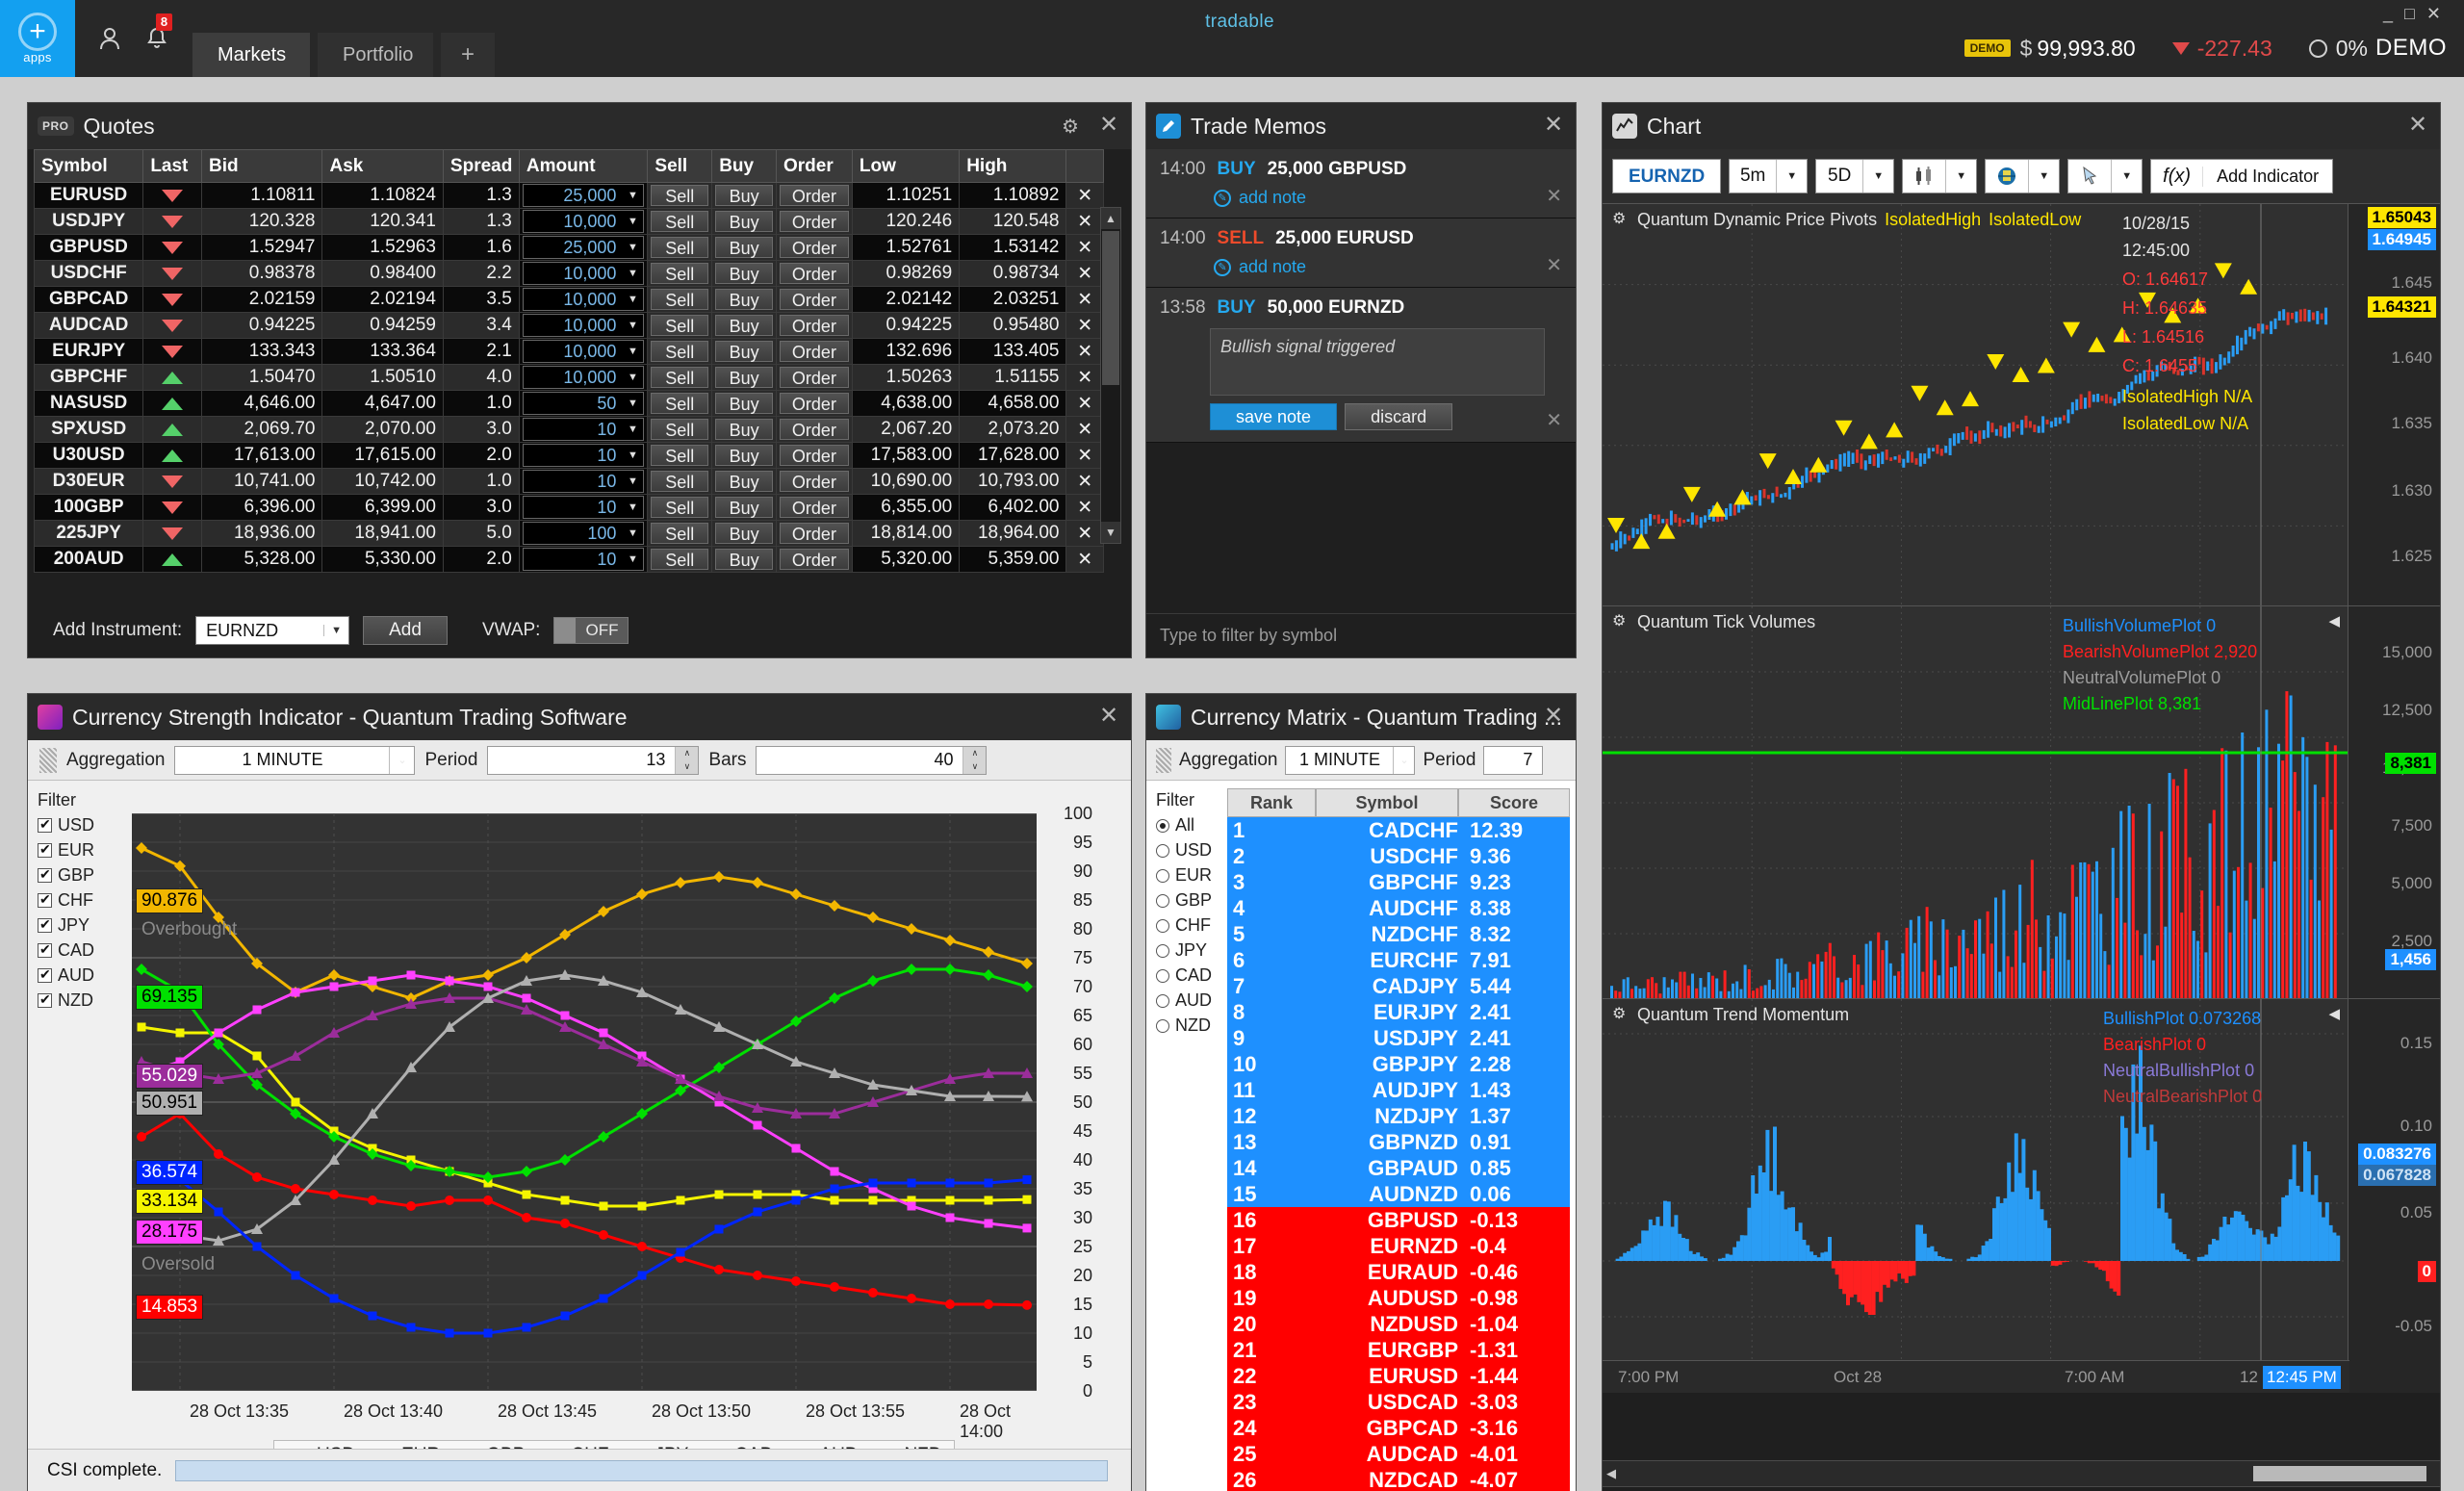 The image size is (2464, 1491). Describe the element at coordinates (1361, 635) in the screenshot. I see `memo-filter-input: Type to filter by symbol` at that location.